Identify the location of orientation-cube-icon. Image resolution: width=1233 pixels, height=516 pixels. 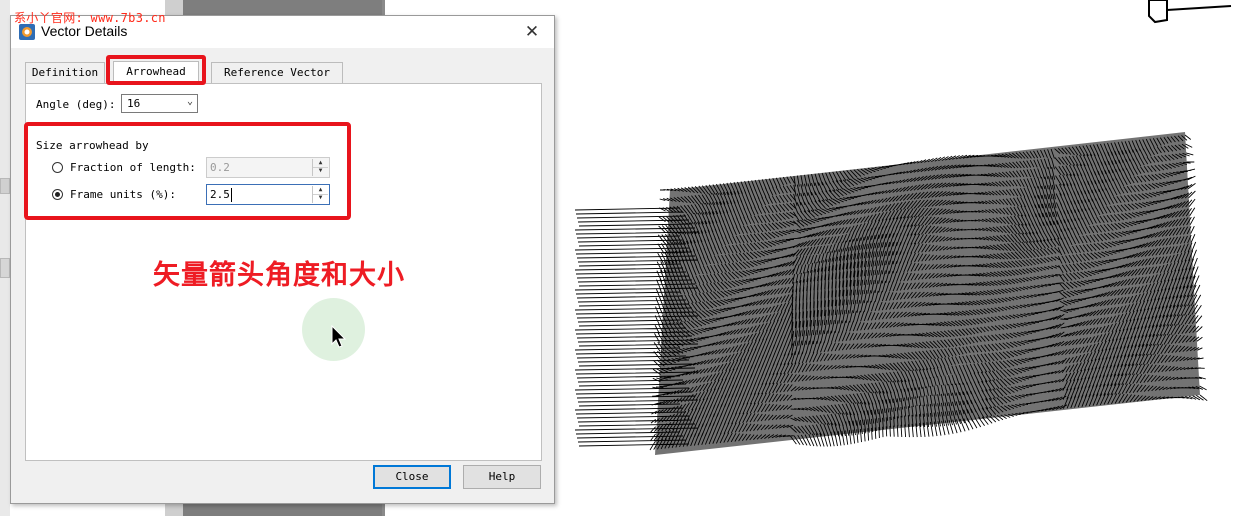
(1189, 12).